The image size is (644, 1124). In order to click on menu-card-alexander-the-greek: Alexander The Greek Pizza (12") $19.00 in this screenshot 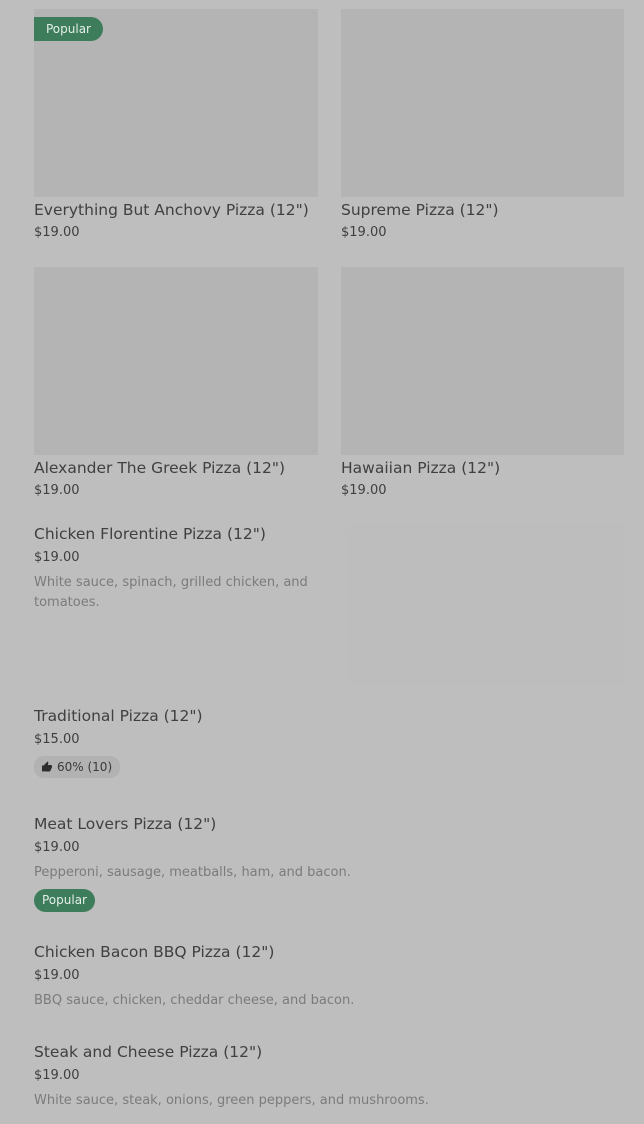, I will do `click(176, 382)`.